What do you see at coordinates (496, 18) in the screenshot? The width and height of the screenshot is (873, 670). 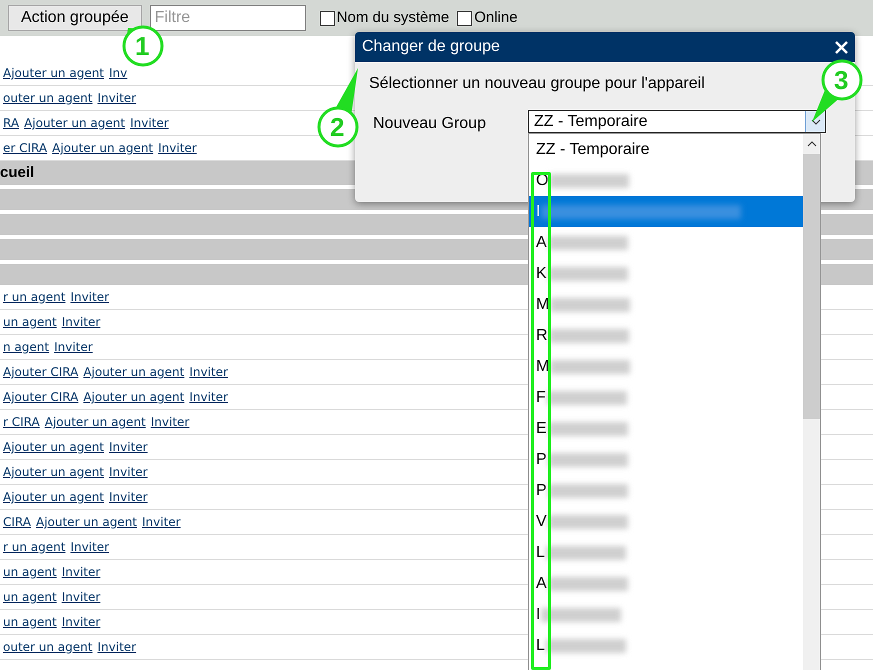 I see `checkbox-label: Online` at bounding box center [496, 18].